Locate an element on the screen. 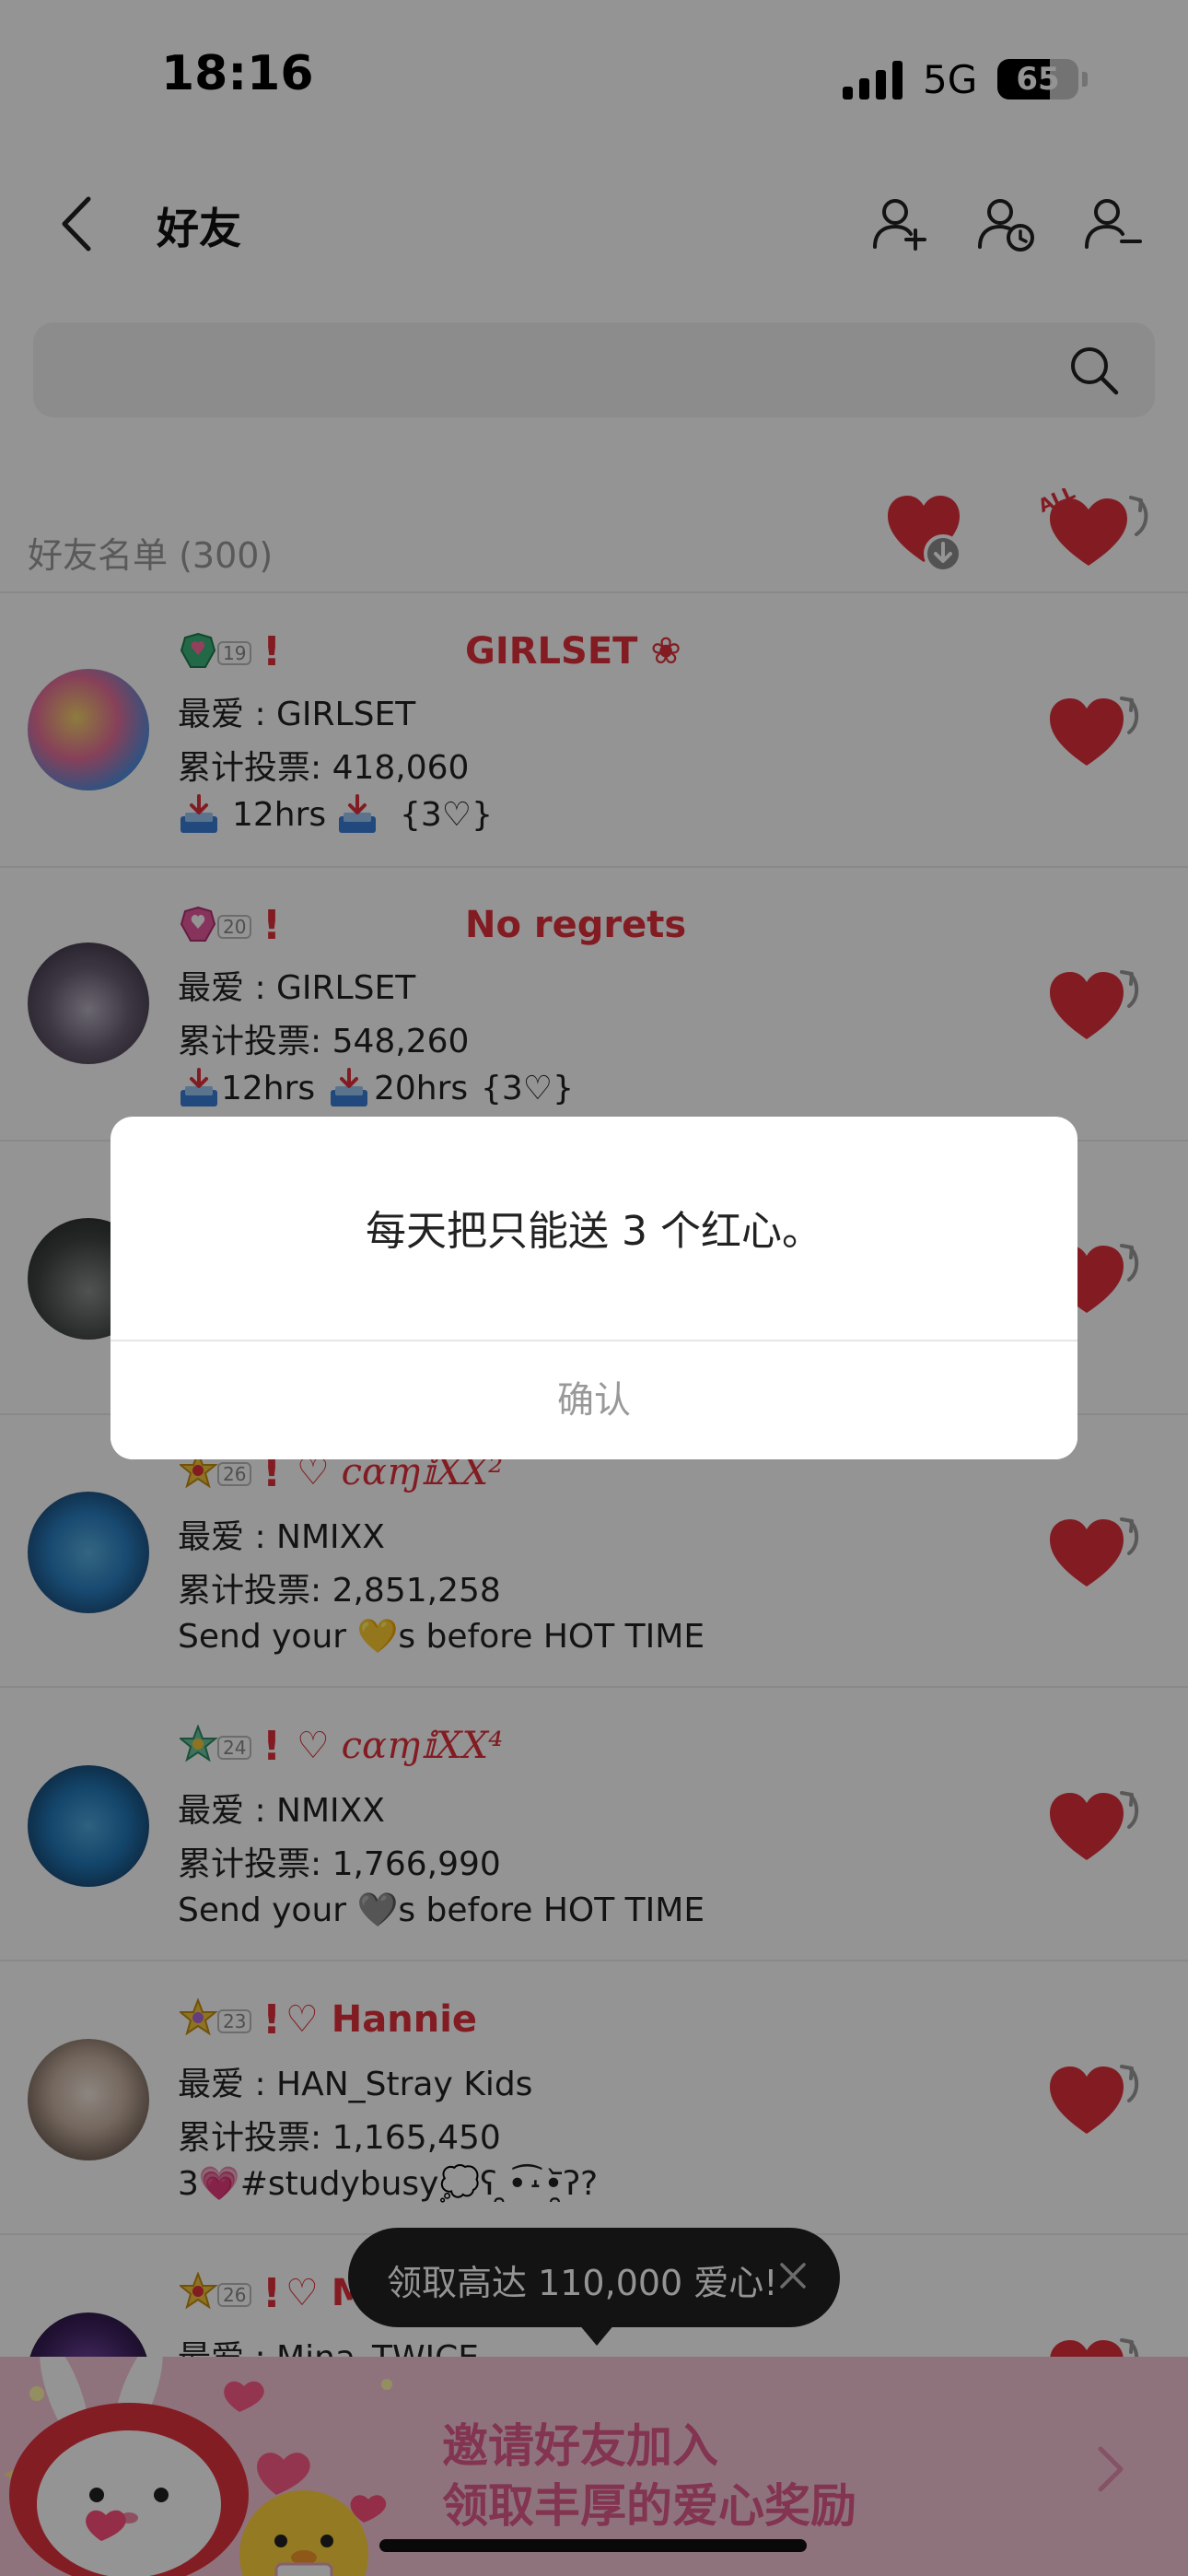  alert-dialog: 每天把只能送 3 个红心。 确认 is located at coordinates (594, 1288).